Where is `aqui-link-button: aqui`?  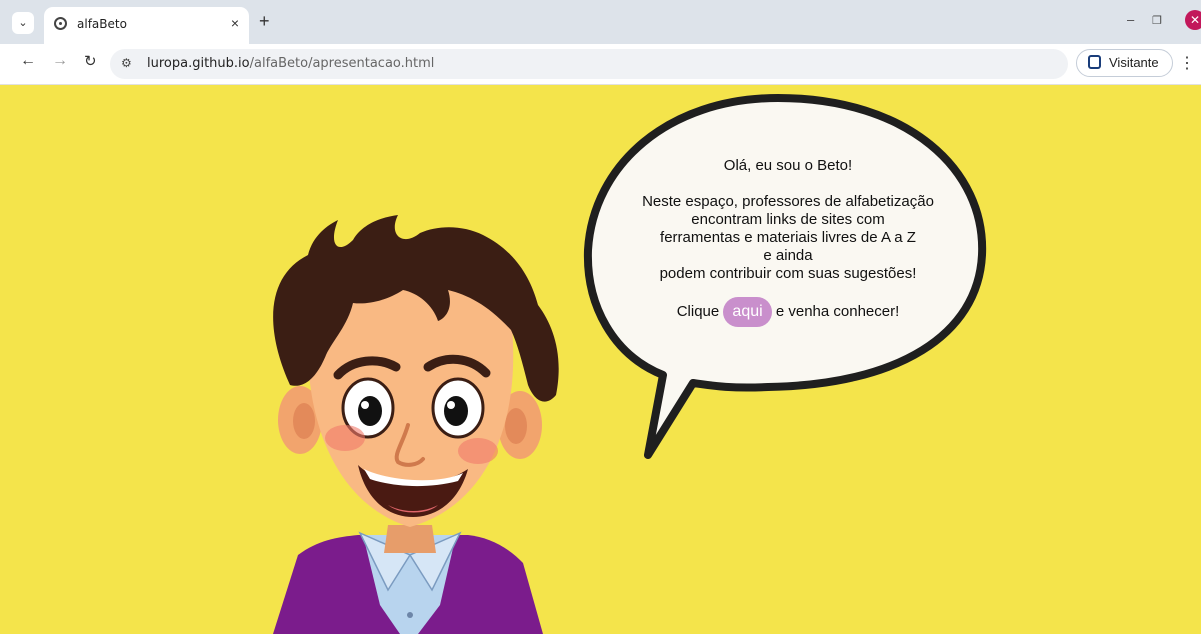 aqui-link-button: aqui is located at coordinates (747, 312).